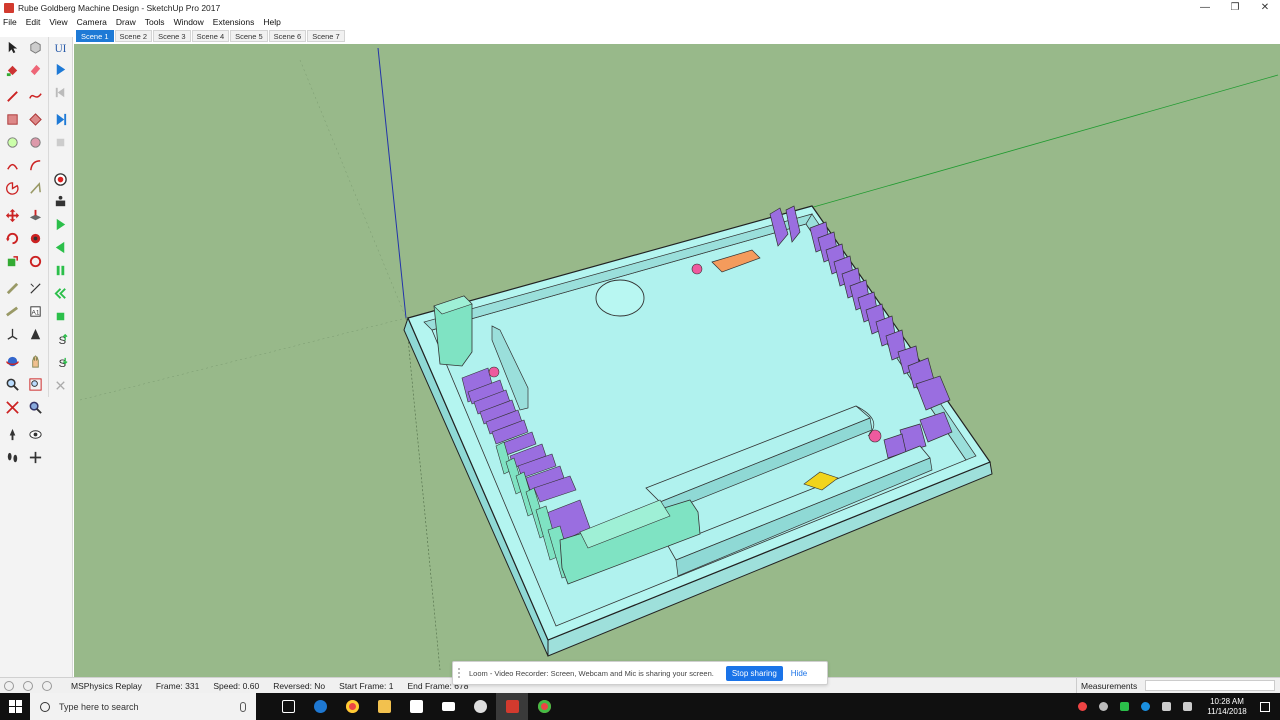  What do you see at coordinates (1227, 707) in the screenshot?
I see `taskbar-clock: 10:28 AM 11/14/2018` at bounding box center [1227, 707].